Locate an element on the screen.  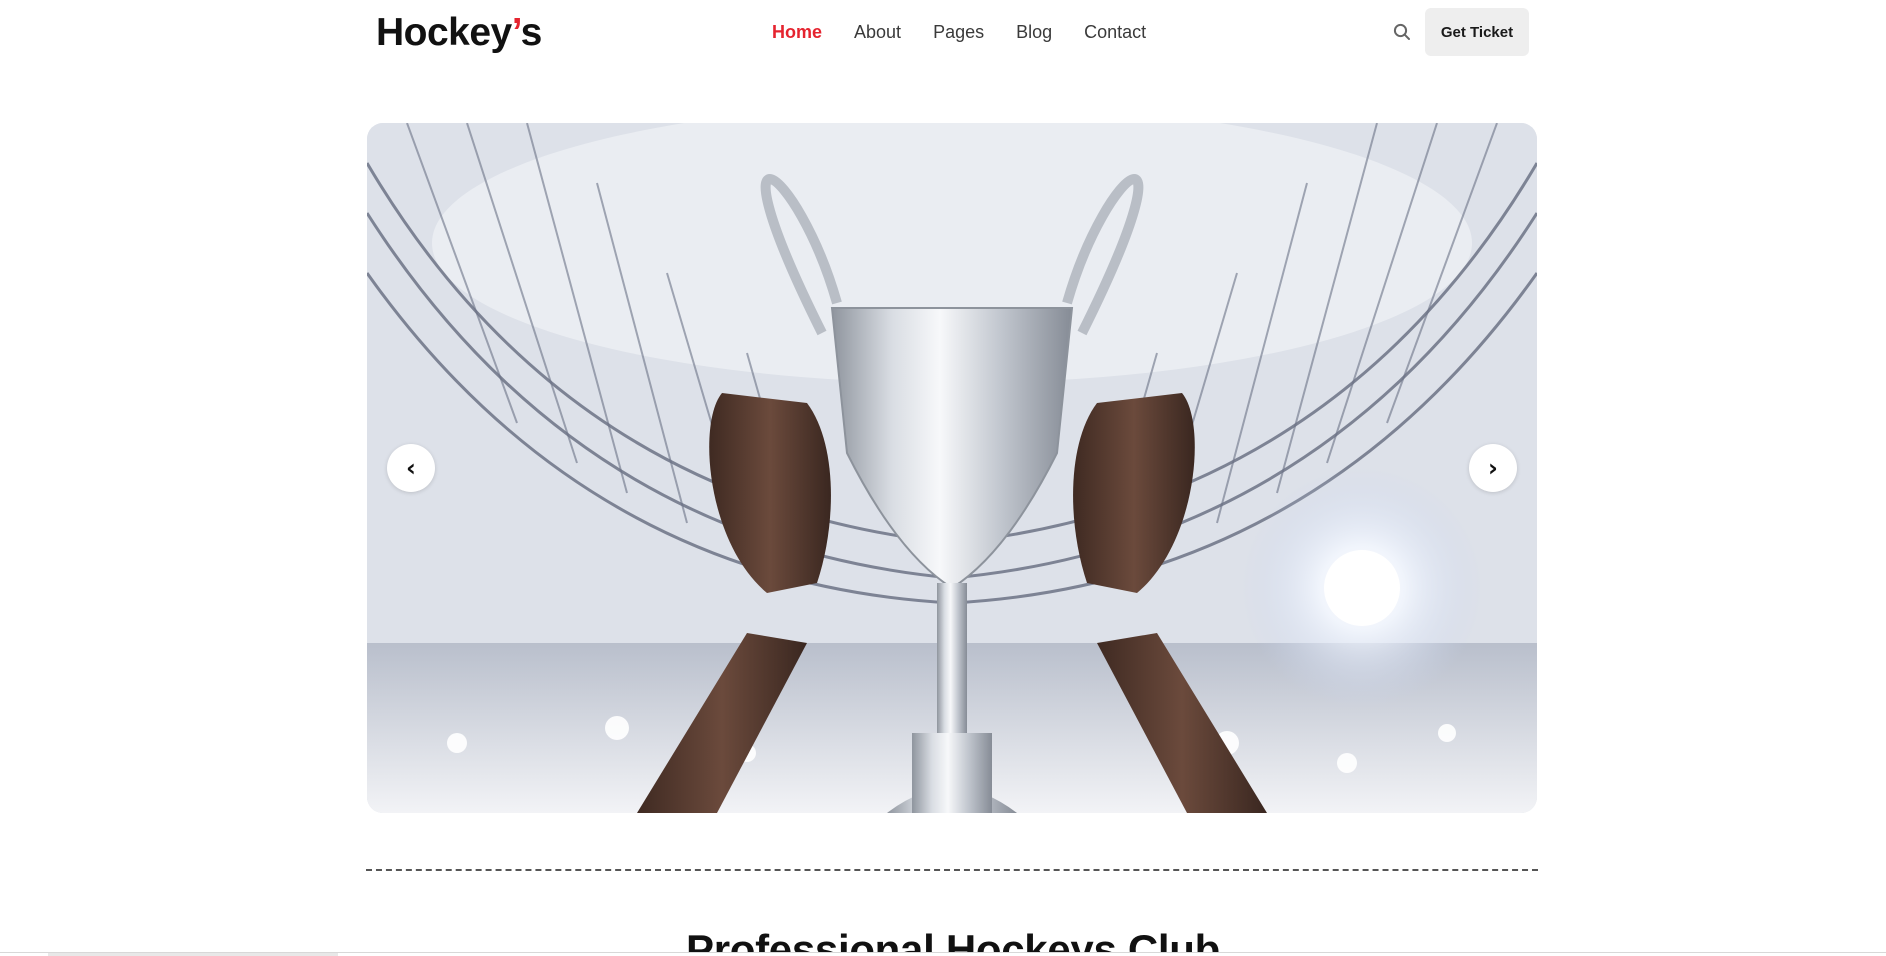
main-nav: Home About Pages Blog Contact is located at coordinates (975, 32).